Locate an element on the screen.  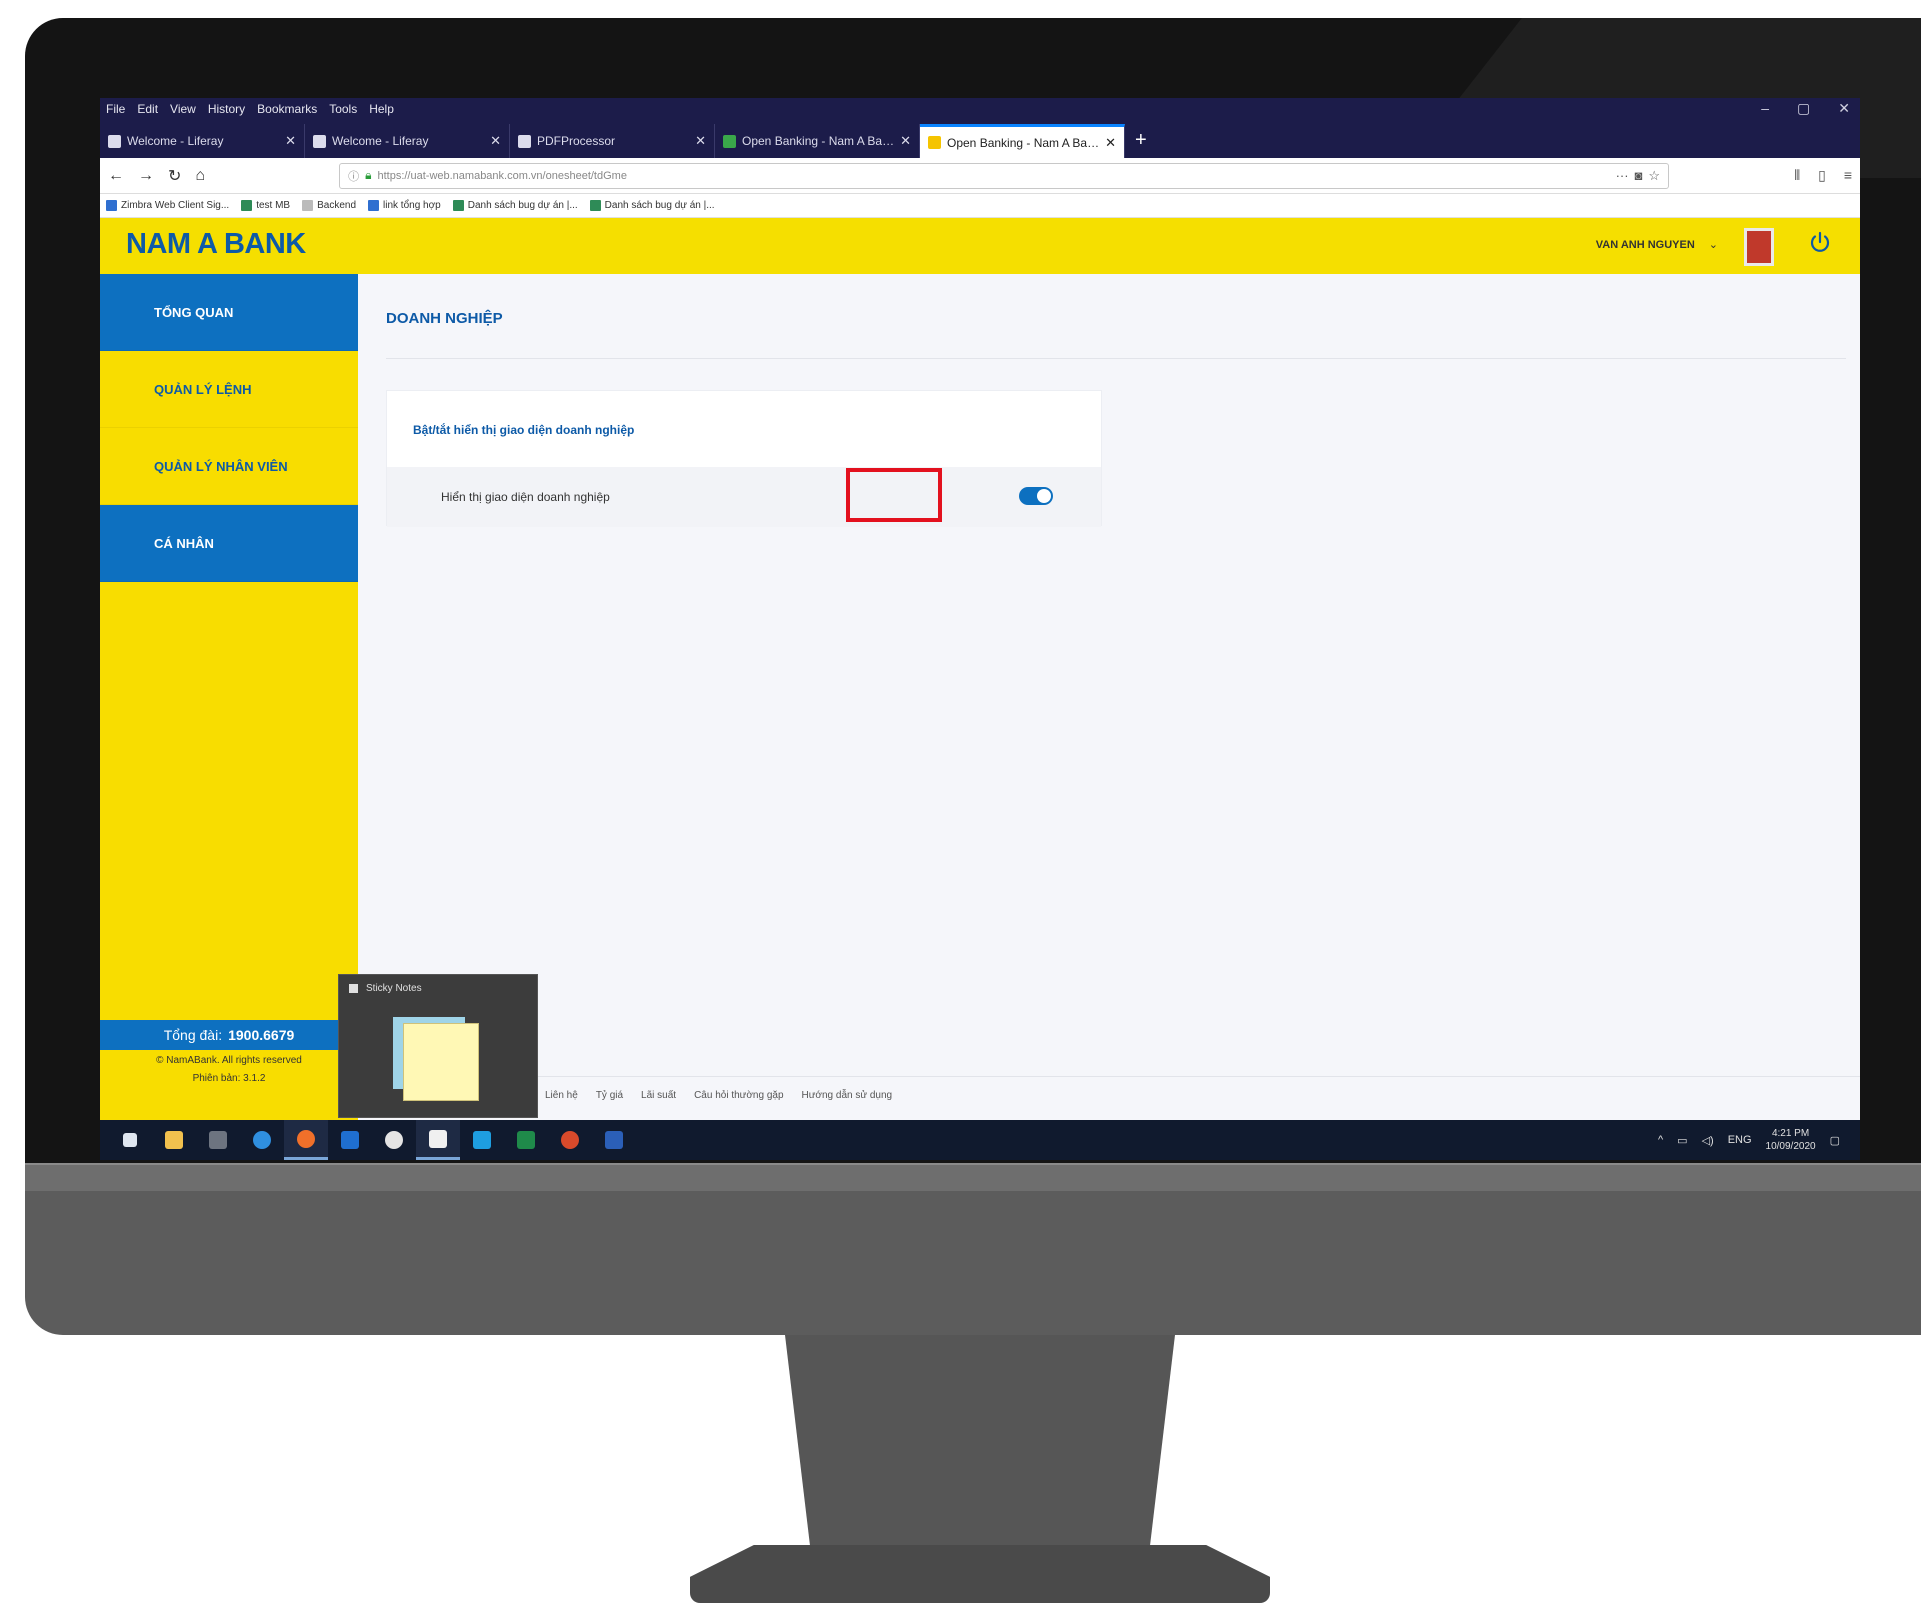
notifications-icon: ▢ is located at coordinates (1835, 1140).